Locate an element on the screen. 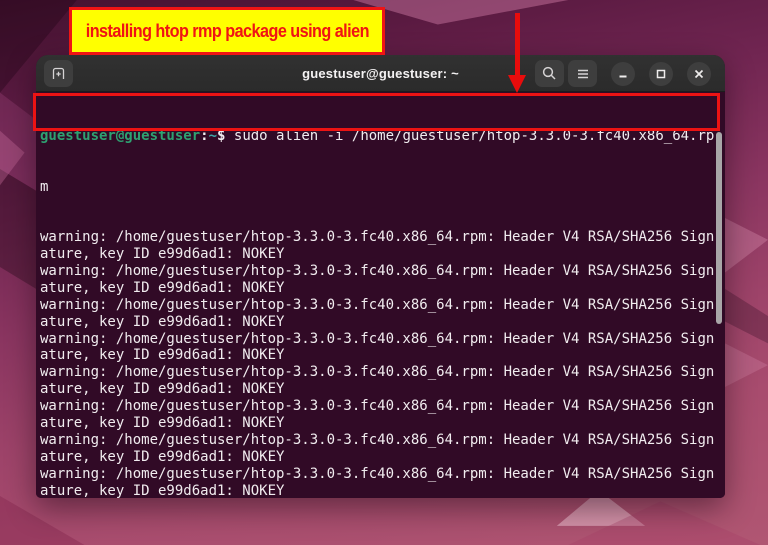 This screenshot has width=768, height=545. maximize-button is located at coordinates (661, 74).